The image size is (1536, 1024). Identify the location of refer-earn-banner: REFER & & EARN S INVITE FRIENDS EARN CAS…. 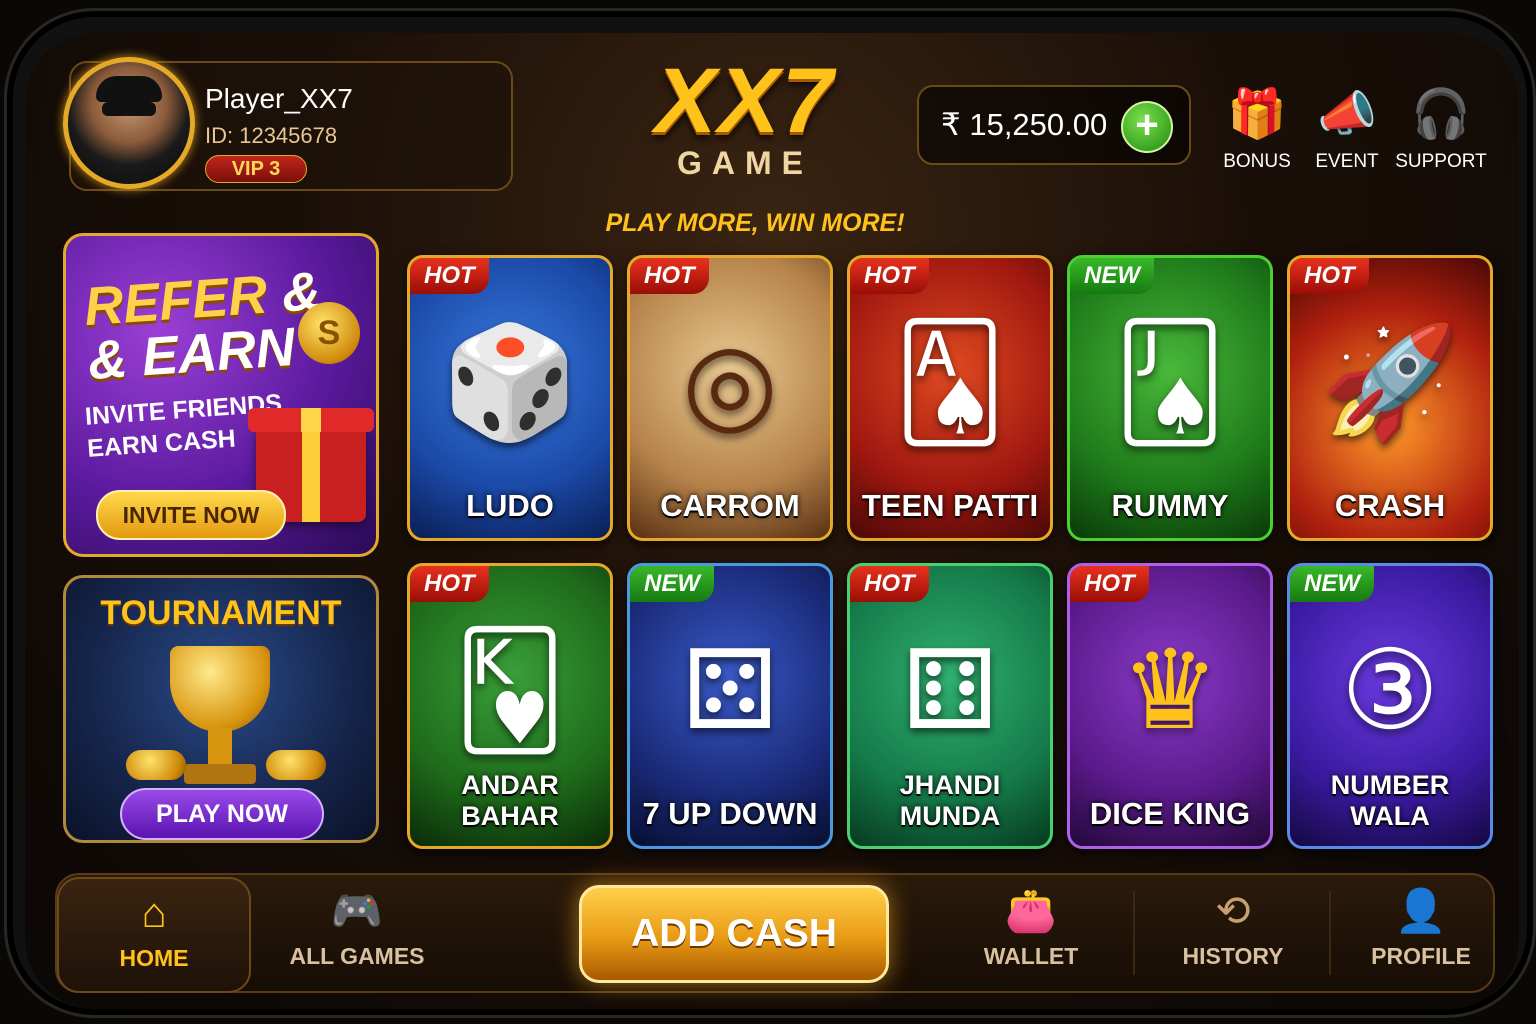
(221, 395).